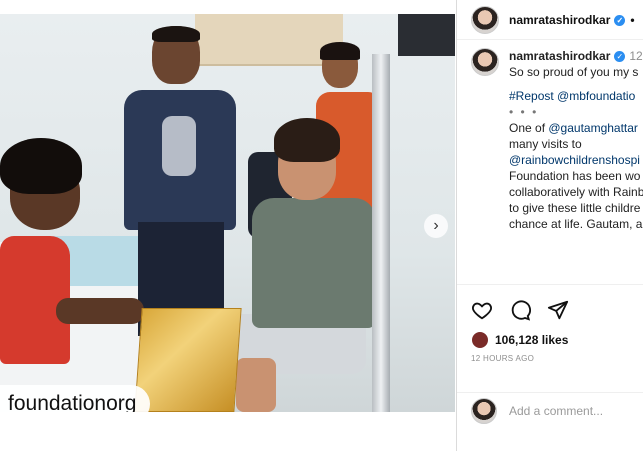 This screenshot has width=643, height=451. I want to click on verified-badge-icon: ✓, so click(620, 20).